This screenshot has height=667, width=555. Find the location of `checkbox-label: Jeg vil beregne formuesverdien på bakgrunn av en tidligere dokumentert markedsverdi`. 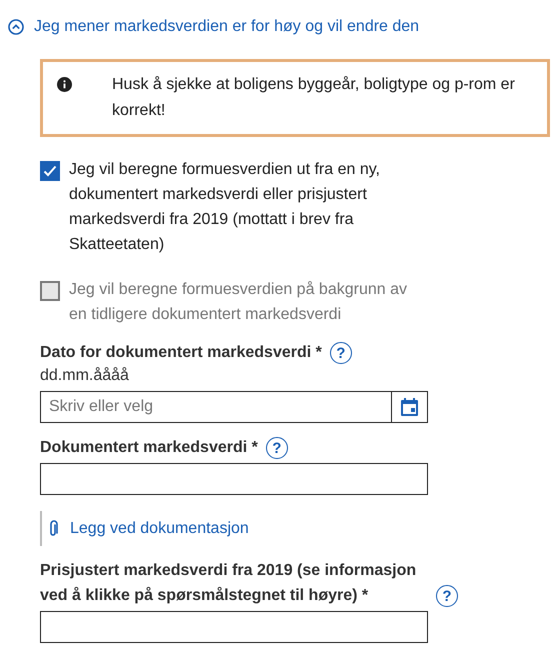

checkbox-label: Jeg vil beregne formuesverdien på bakgrunn av en tidligere dokumentert markedsverdi is located at coordinates (238, 302).